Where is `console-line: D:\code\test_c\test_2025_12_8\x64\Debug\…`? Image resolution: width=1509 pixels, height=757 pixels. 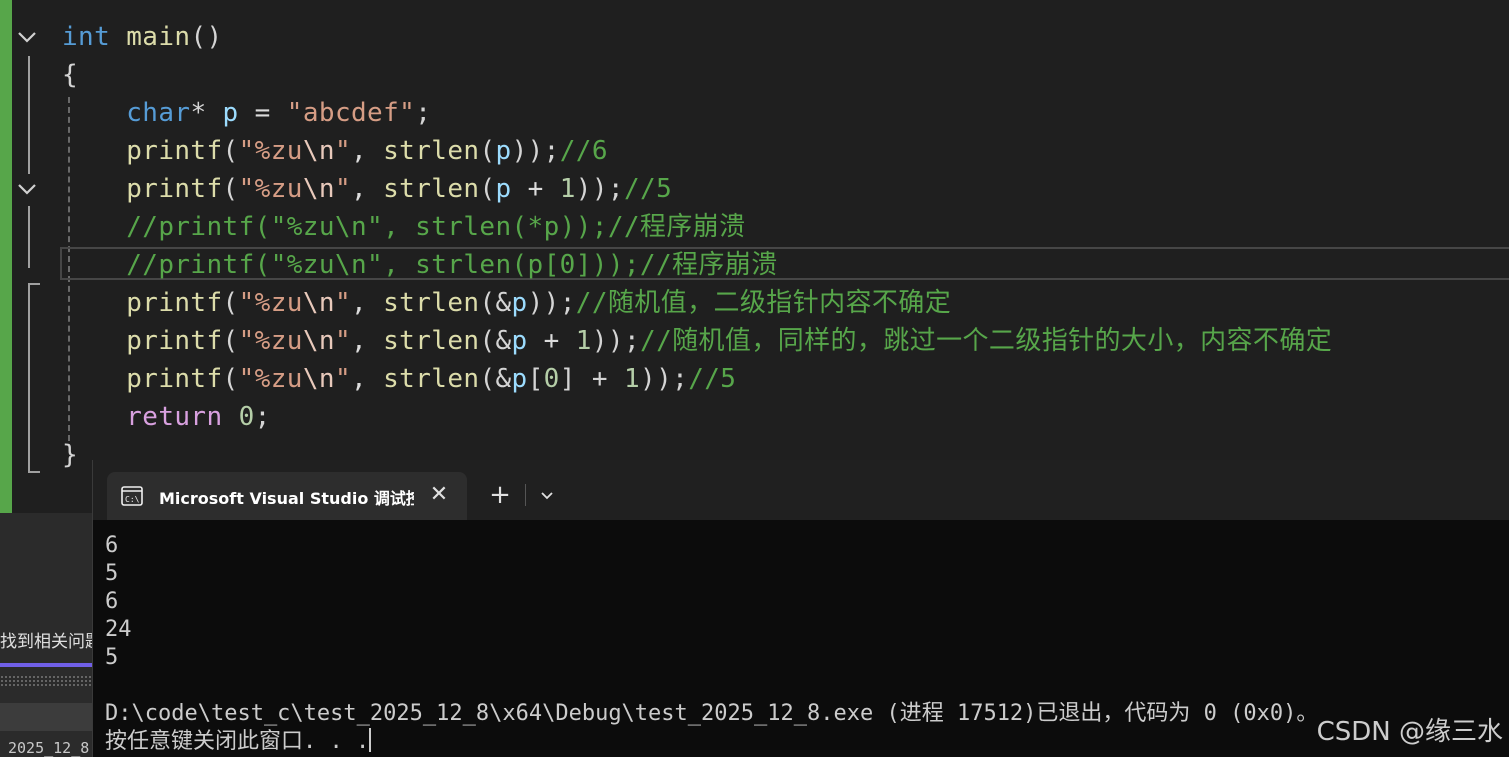
console-line: D:\code\test_c\test_2025_12_8\x64\Debug\… is located at coordinates (802, 714).